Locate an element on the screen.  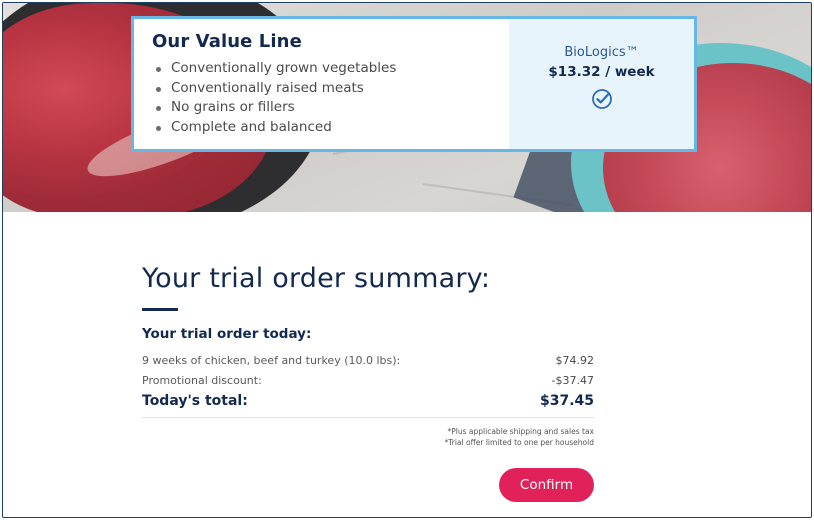
confirm-button: Confirm is located at coordinates (546, 485).